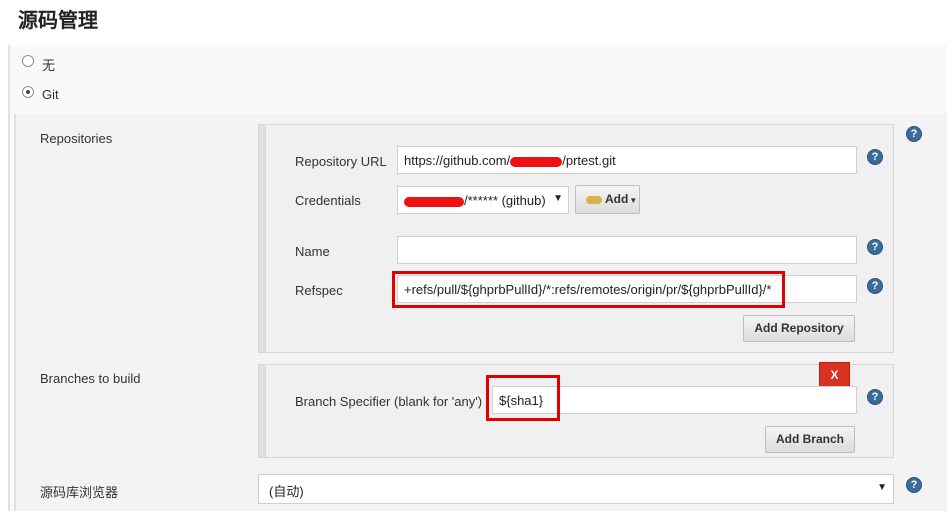 The width and height of the screenshot is (947, 511). I want to click on name-input, so click(627, 250).